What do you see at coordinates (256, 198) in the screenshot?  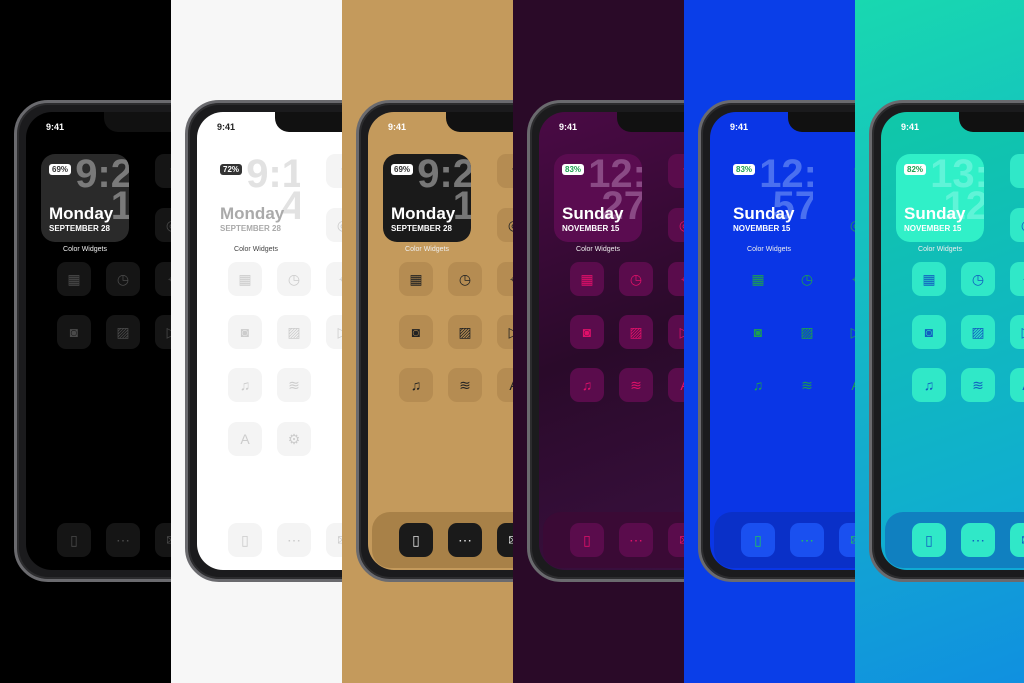 I see `clock-widget: 9:14 72% Monday SEPTEMBER 28` at bounding box center [256, 198].